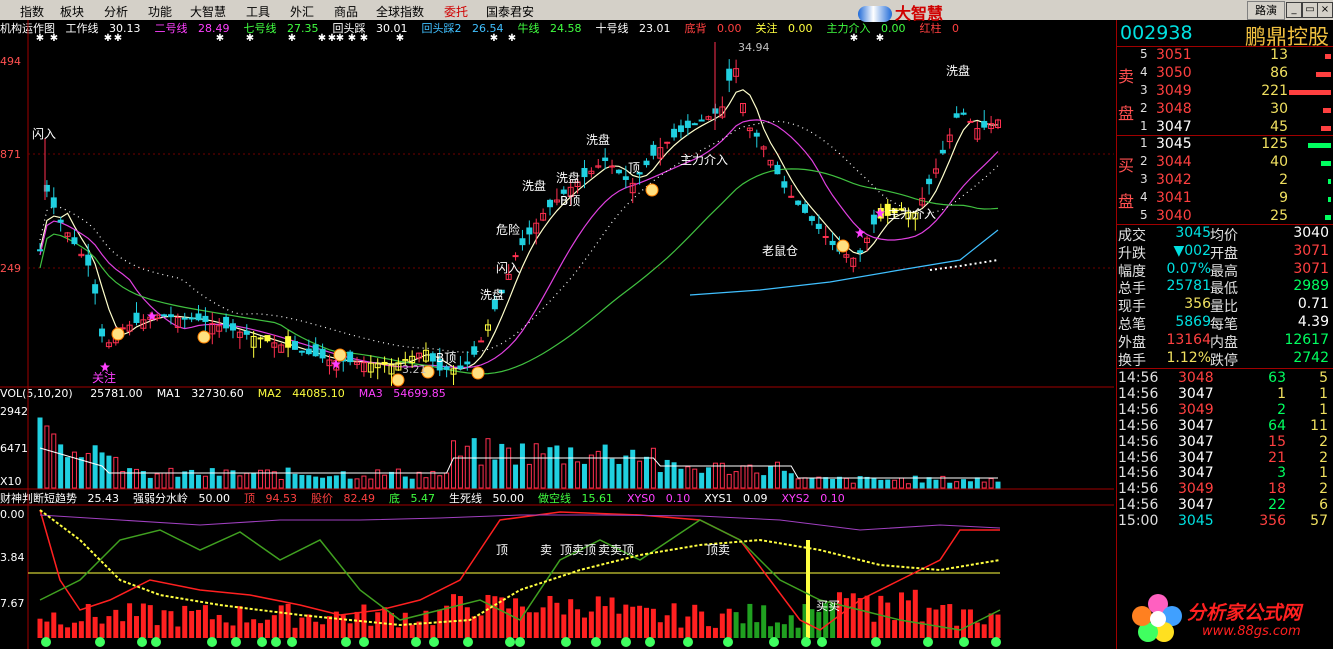 This screenshot has height=649, width=1333. I want to click on minimize-icon: _, so click(1294, 10).